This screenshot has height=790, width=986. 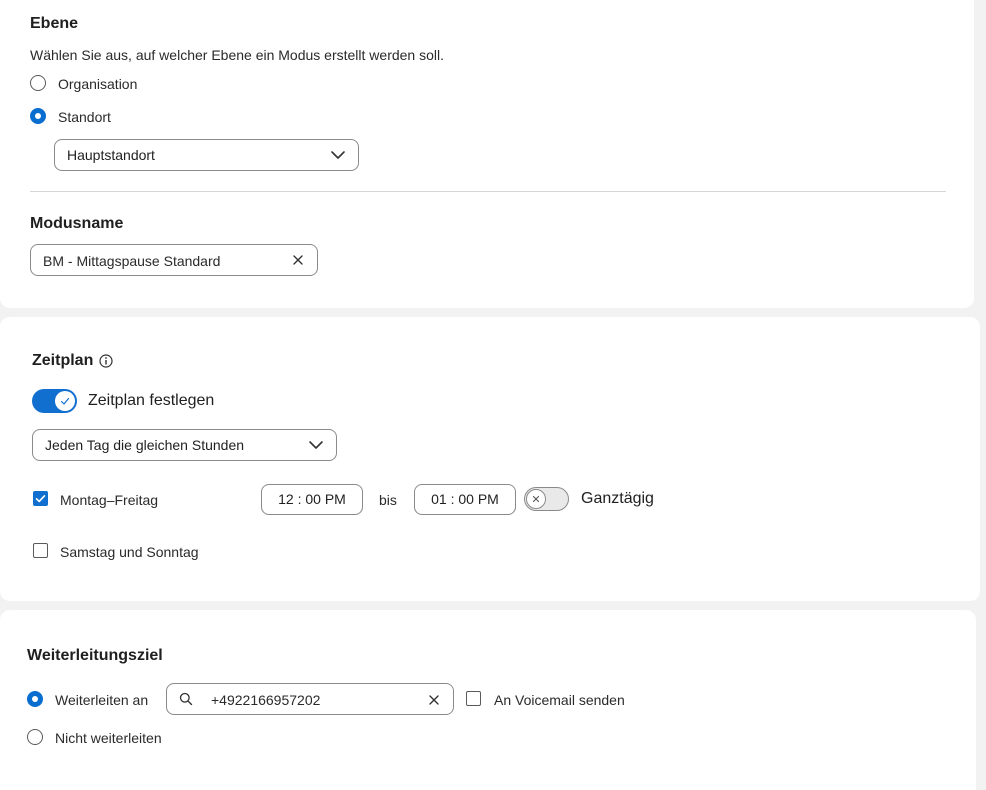 What do you see at coordinates (473, 698) in the screenshot?
I see `voicemail-checkbox` at bounding box center [473, 698].